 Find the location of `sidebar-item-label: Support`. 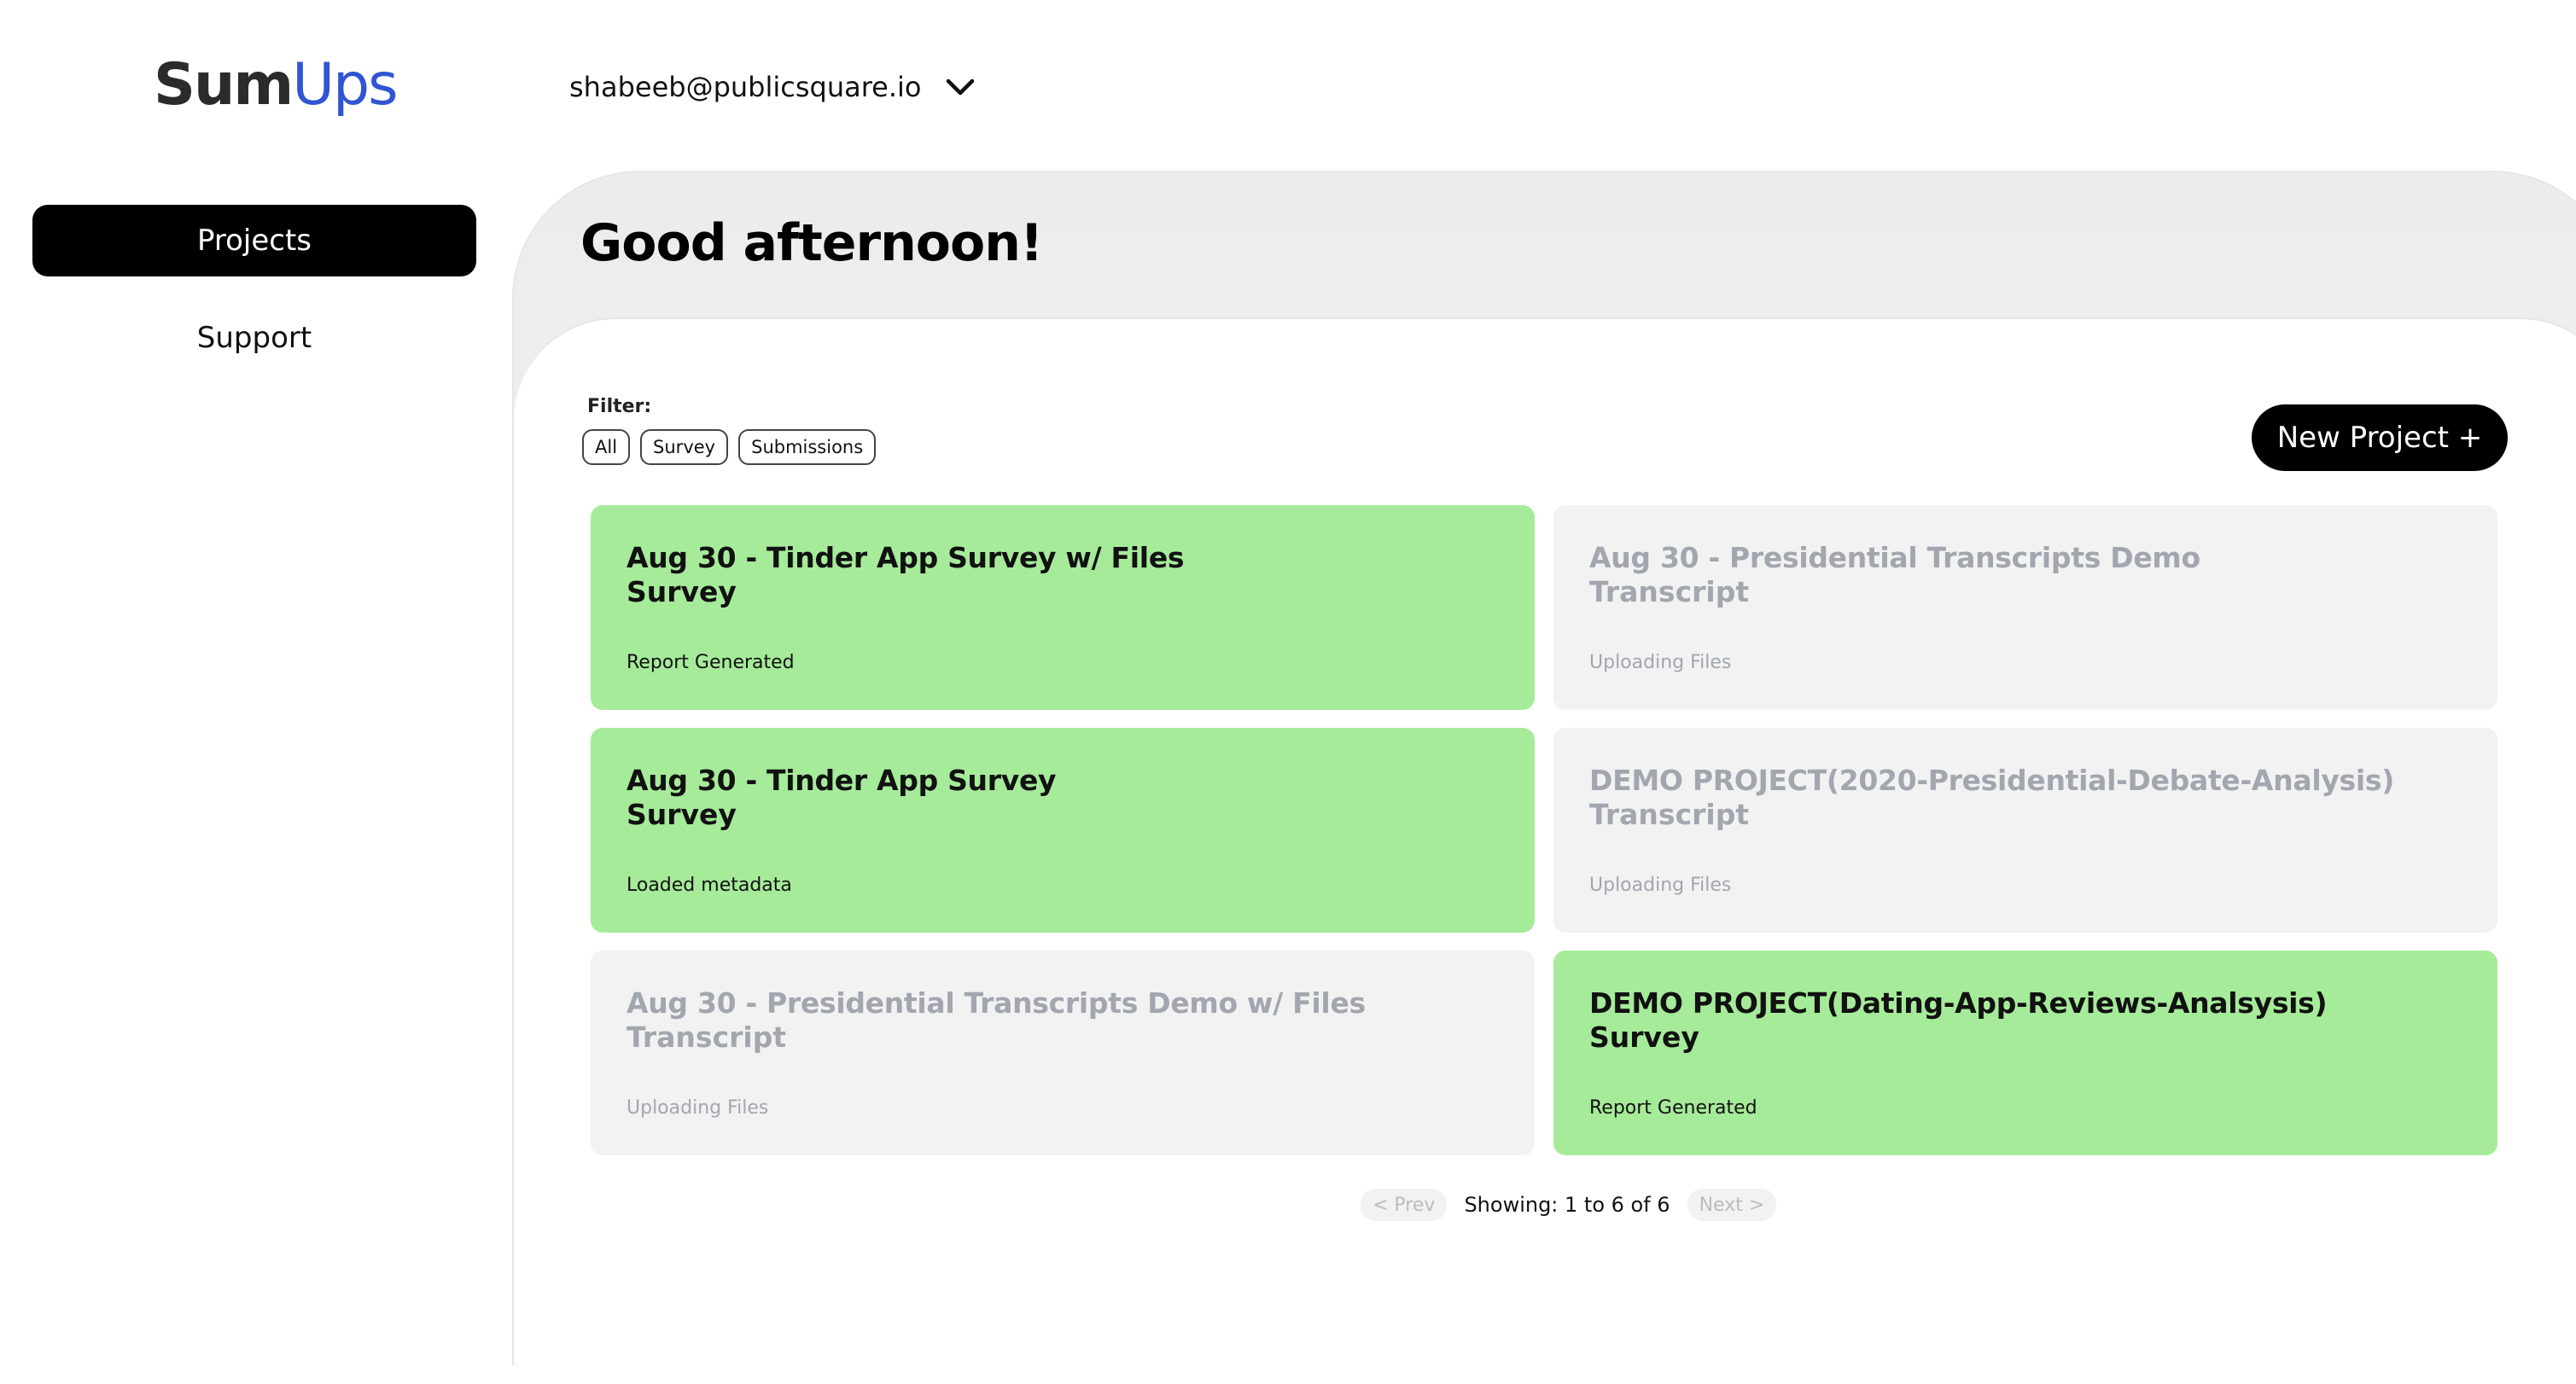

sidebar-item-label: Support is located at coordinates (254, 338).